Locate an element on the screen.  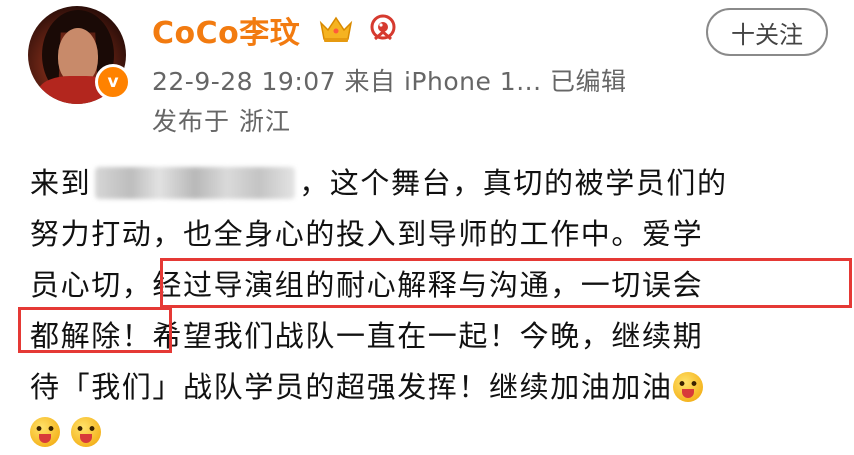
post-text-segment: 希望我们战队一直在一起！今晚，继续期 is located at coordinates (428, 336).